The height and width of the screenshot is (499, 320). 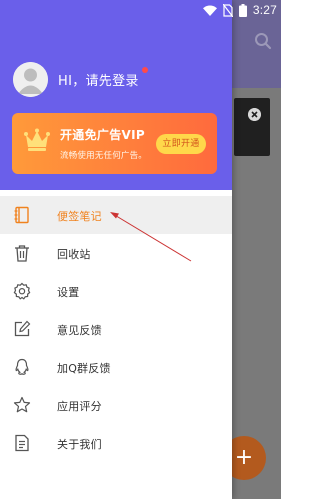 What do you see at coordinates (22, 443) in the screenshot?
I see `document-icon` at bounding box center [22, 443].